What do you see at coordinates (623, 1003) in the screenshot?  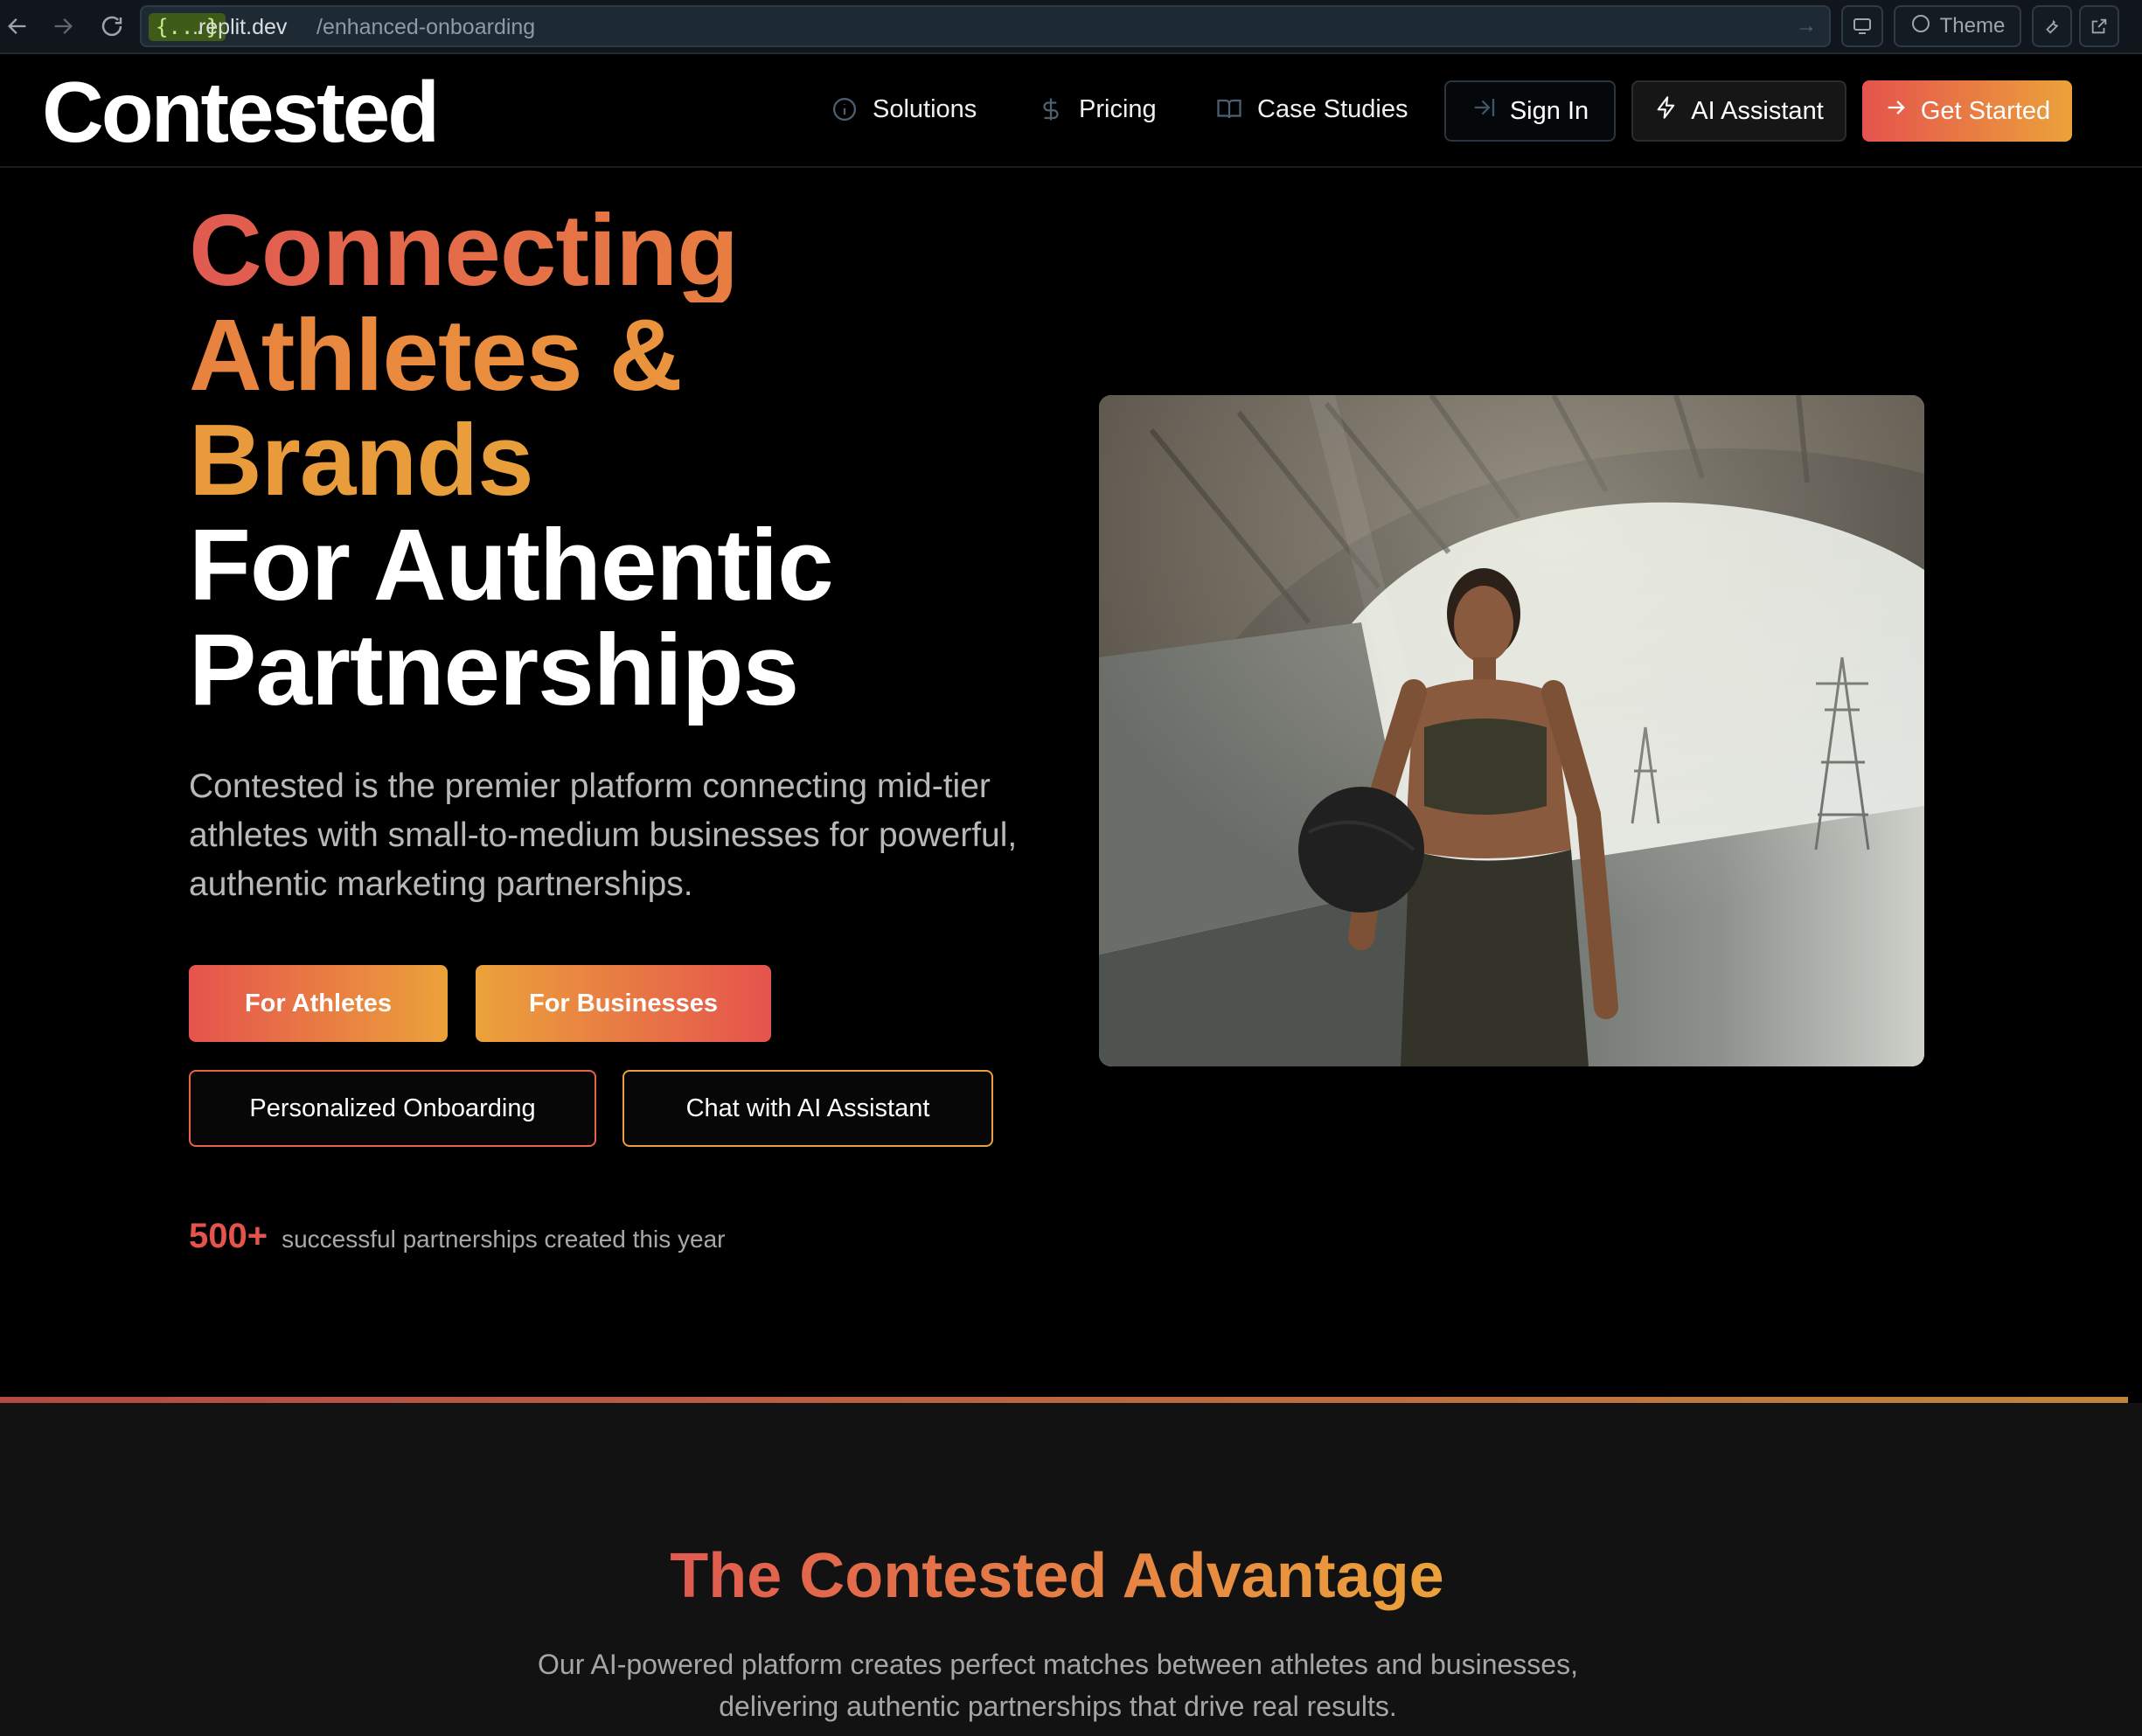 I see `for-businesses-button: For Businesses` at bounding box center [623, 1003].